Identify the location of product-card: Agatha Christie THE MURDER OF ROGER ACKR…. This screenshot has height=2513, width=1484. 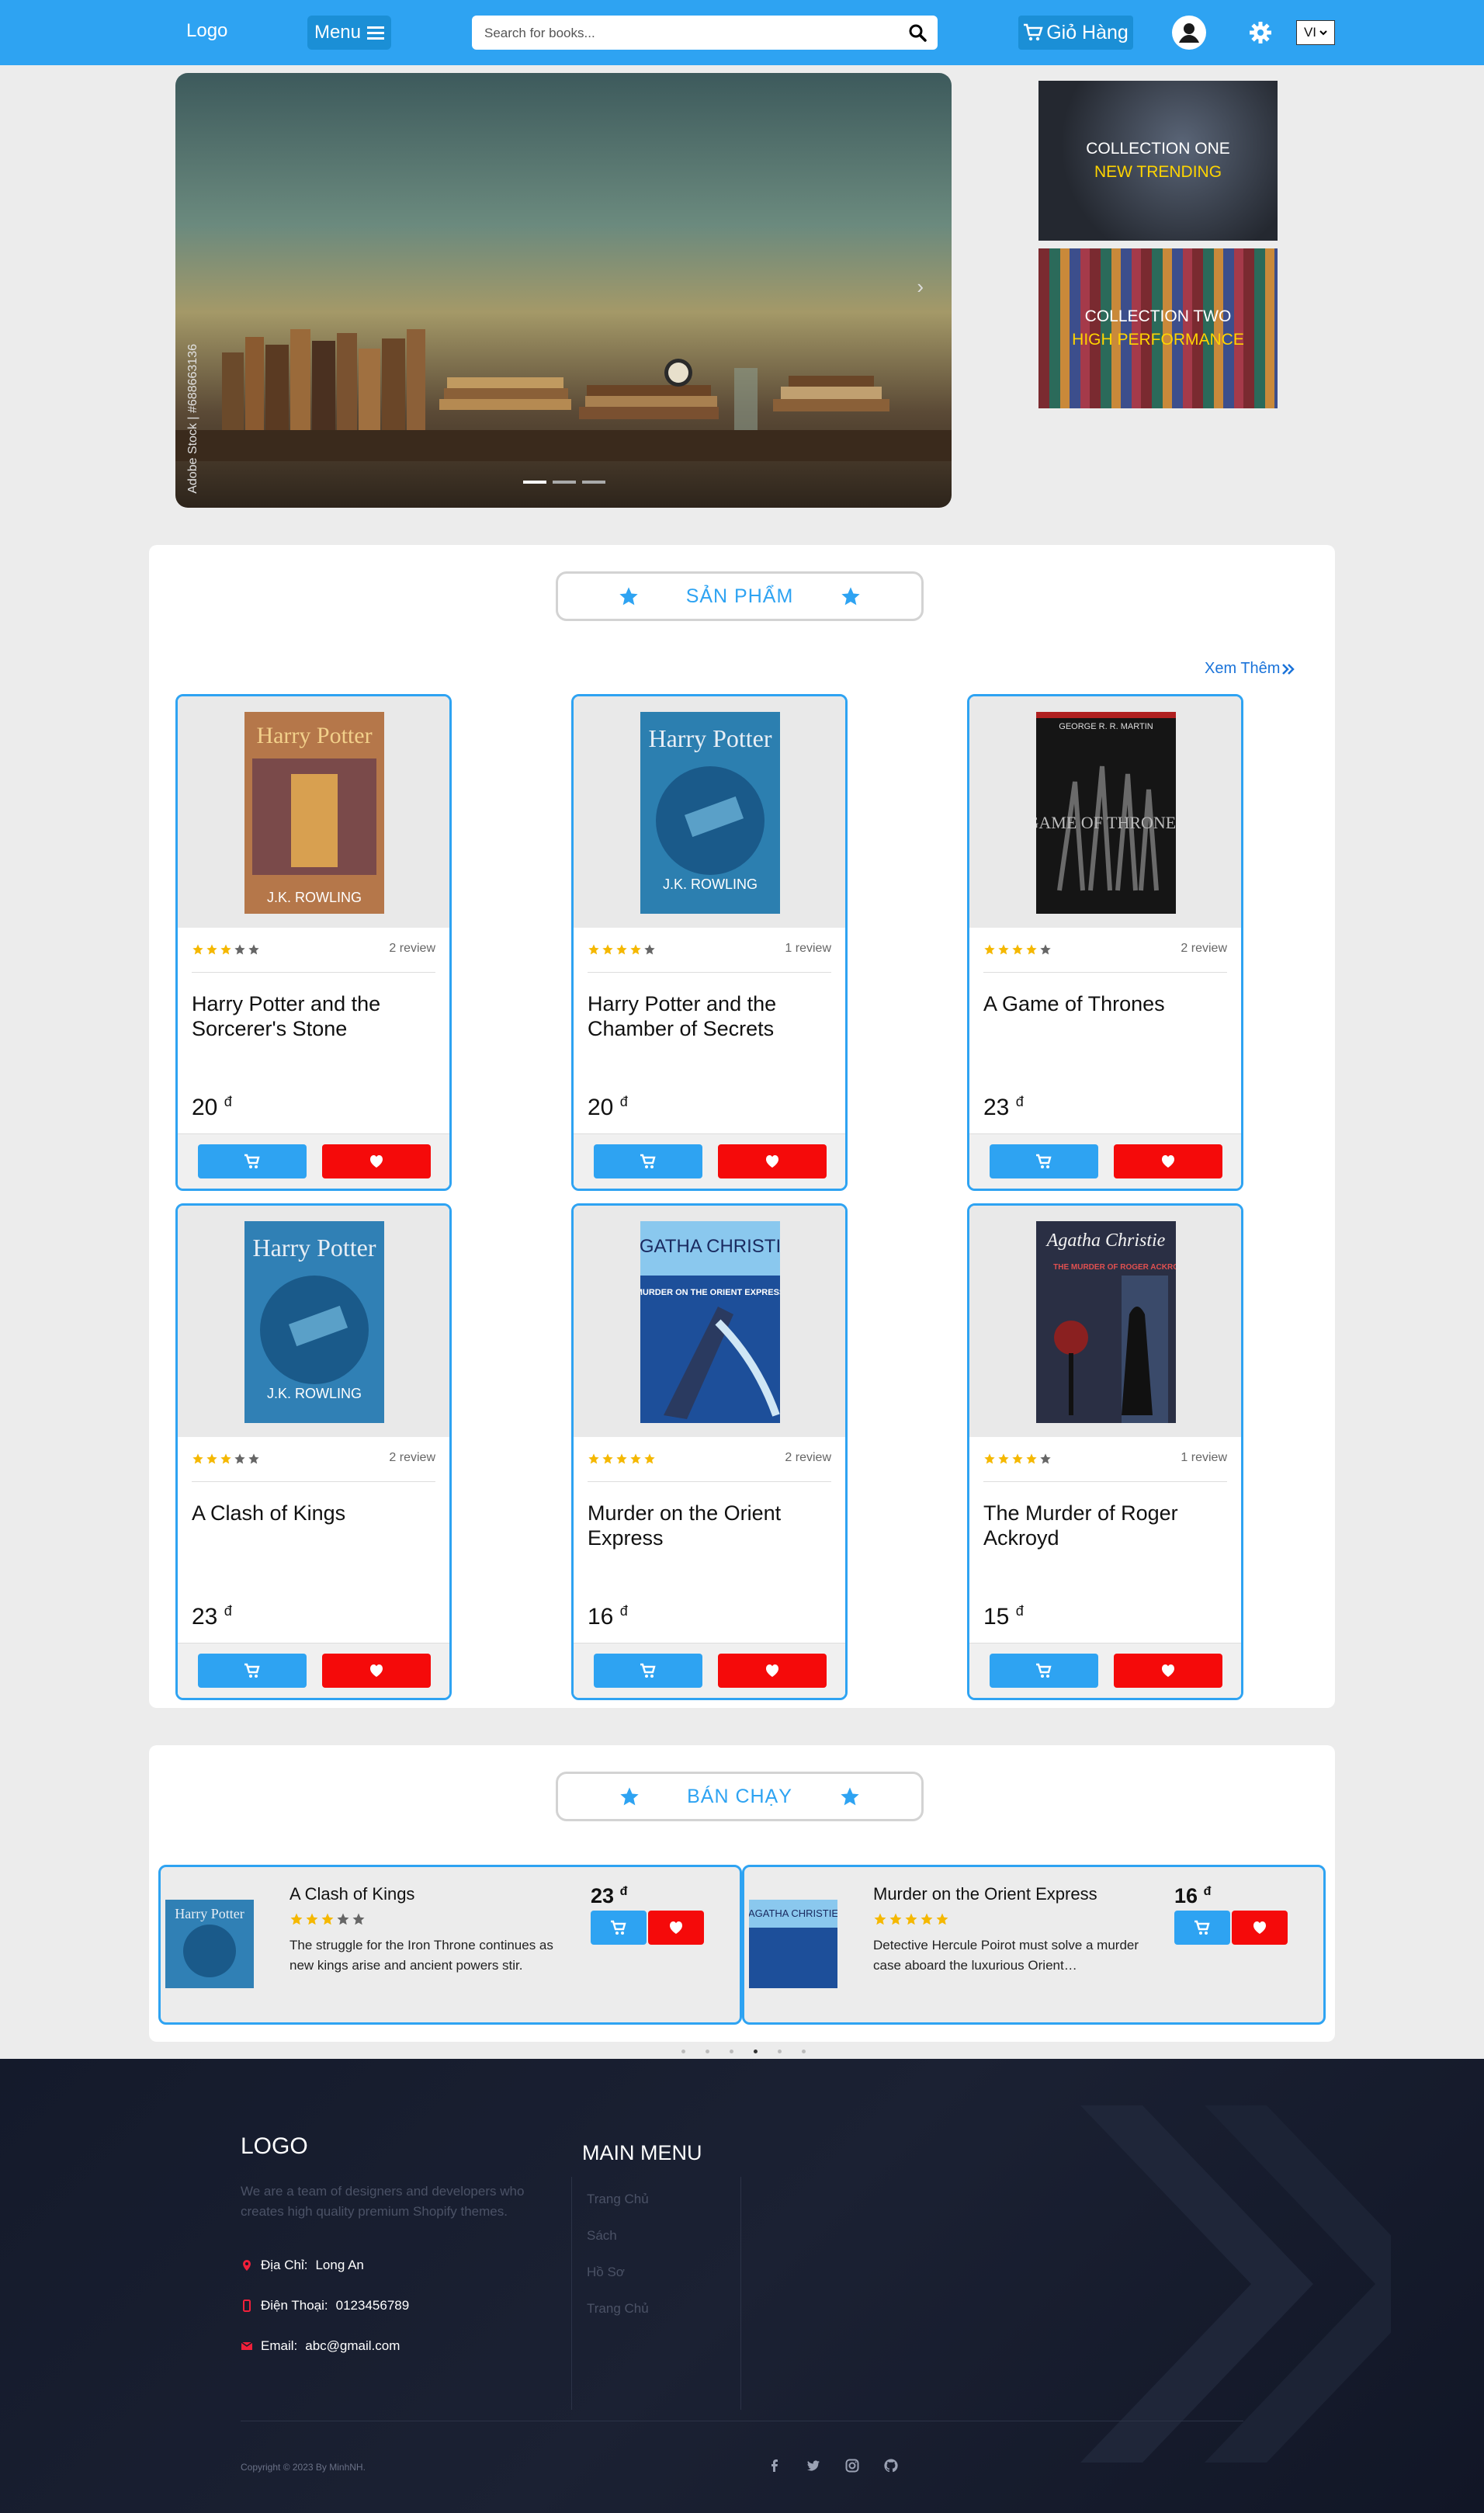
(1105, 1451).